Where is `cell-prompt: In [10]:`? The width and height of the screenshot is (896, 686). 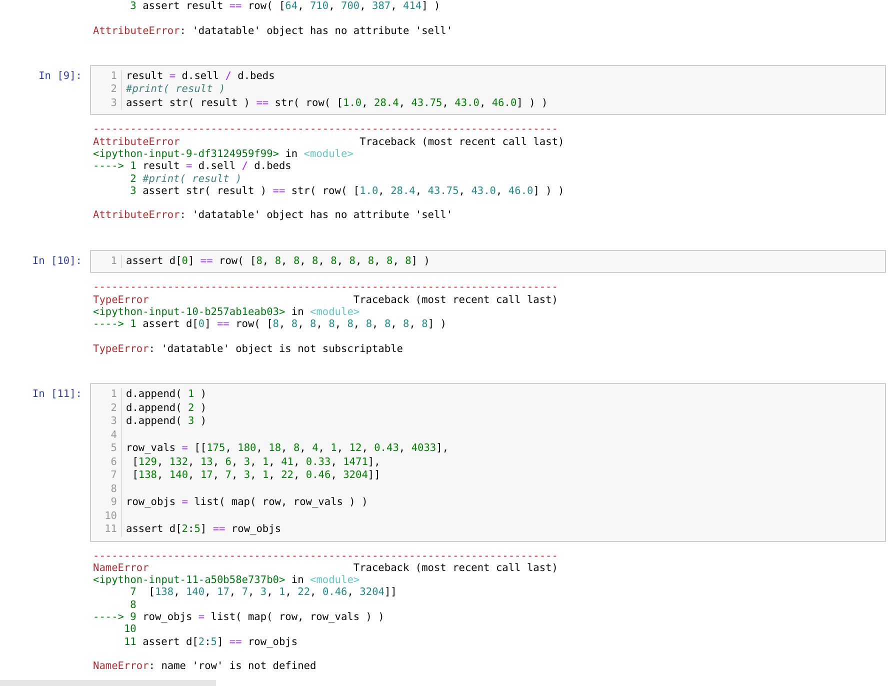 cell-prompt: In [10]: is located at coordinates (57, 261).